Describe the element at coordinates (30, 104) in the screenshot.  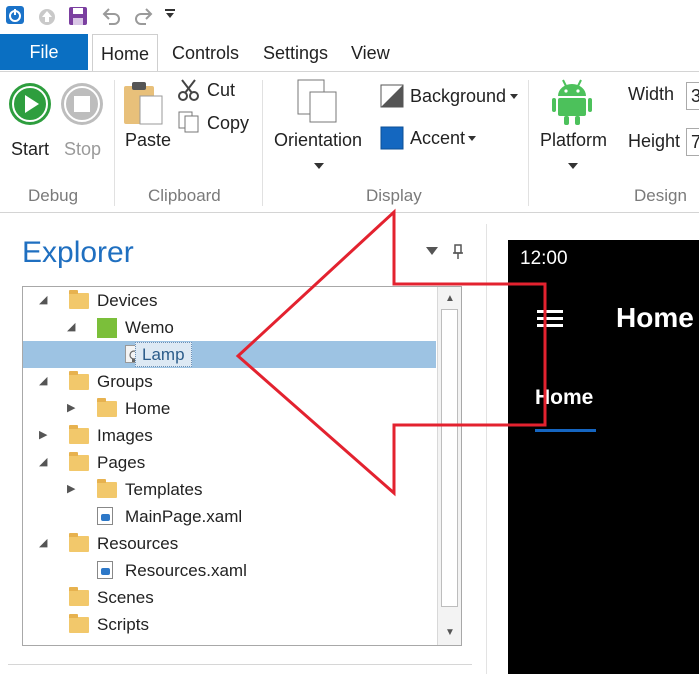
I see `play-icon` at that location.